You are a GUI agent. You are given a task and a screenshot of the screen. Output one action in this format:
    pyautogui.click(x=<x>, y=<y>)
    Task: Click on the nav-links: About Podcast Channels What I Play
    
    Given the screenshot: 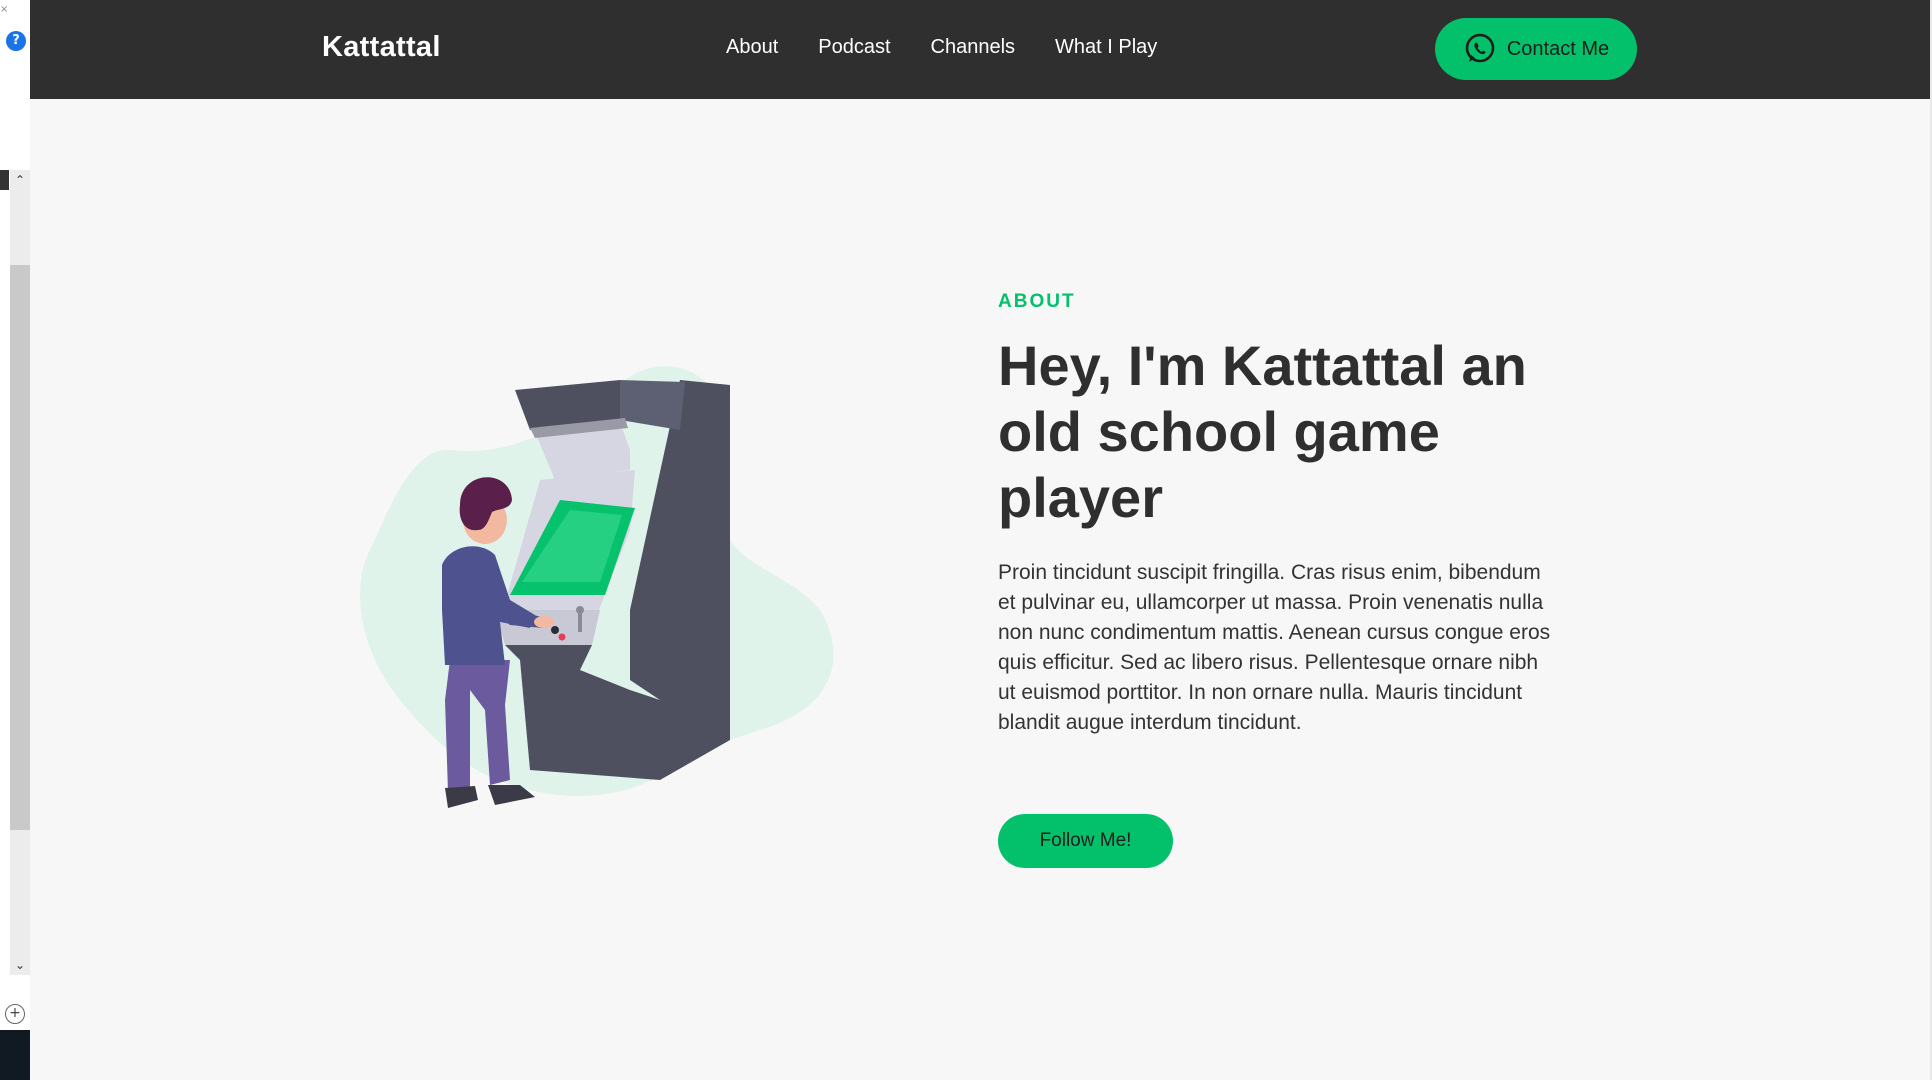 What is the action you would take?
    pyautogui.click(x=961, y=47)
    